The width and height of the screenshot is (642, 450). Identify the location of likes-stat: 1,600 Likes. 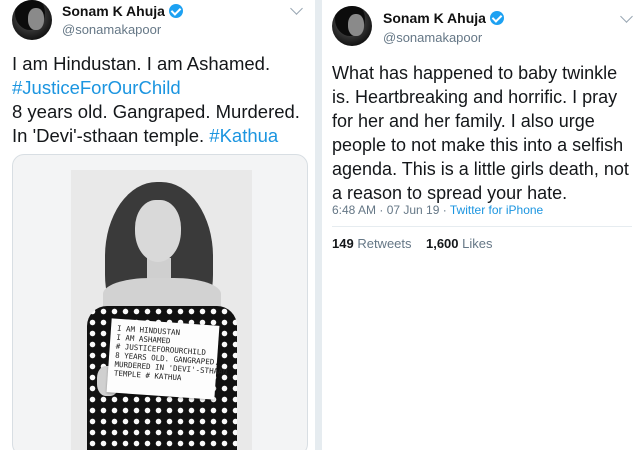
(459, 243).